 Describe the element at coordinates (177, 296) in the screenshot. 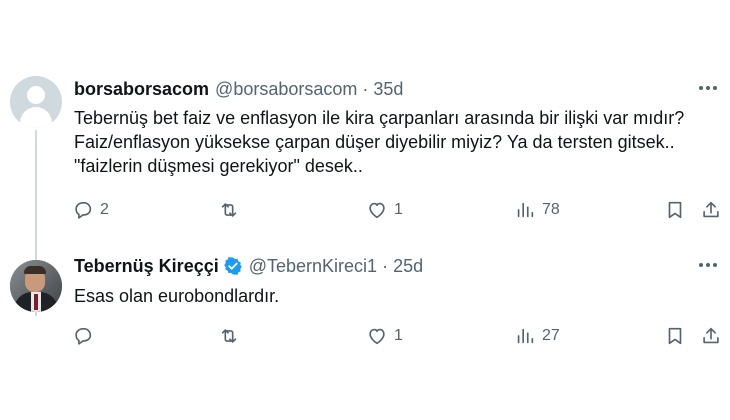

I see `tweet-text-line: Esas olan eurobondlardır.` at that location.